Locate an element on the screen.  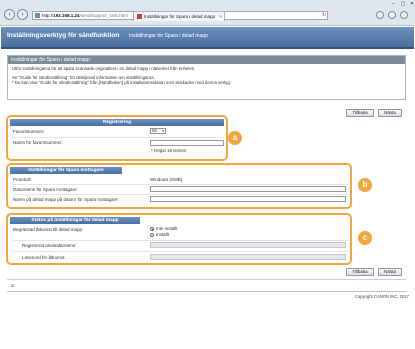
computer-name-label: Datornamn för Spara mottagare: is located at coordinates (45, 189).